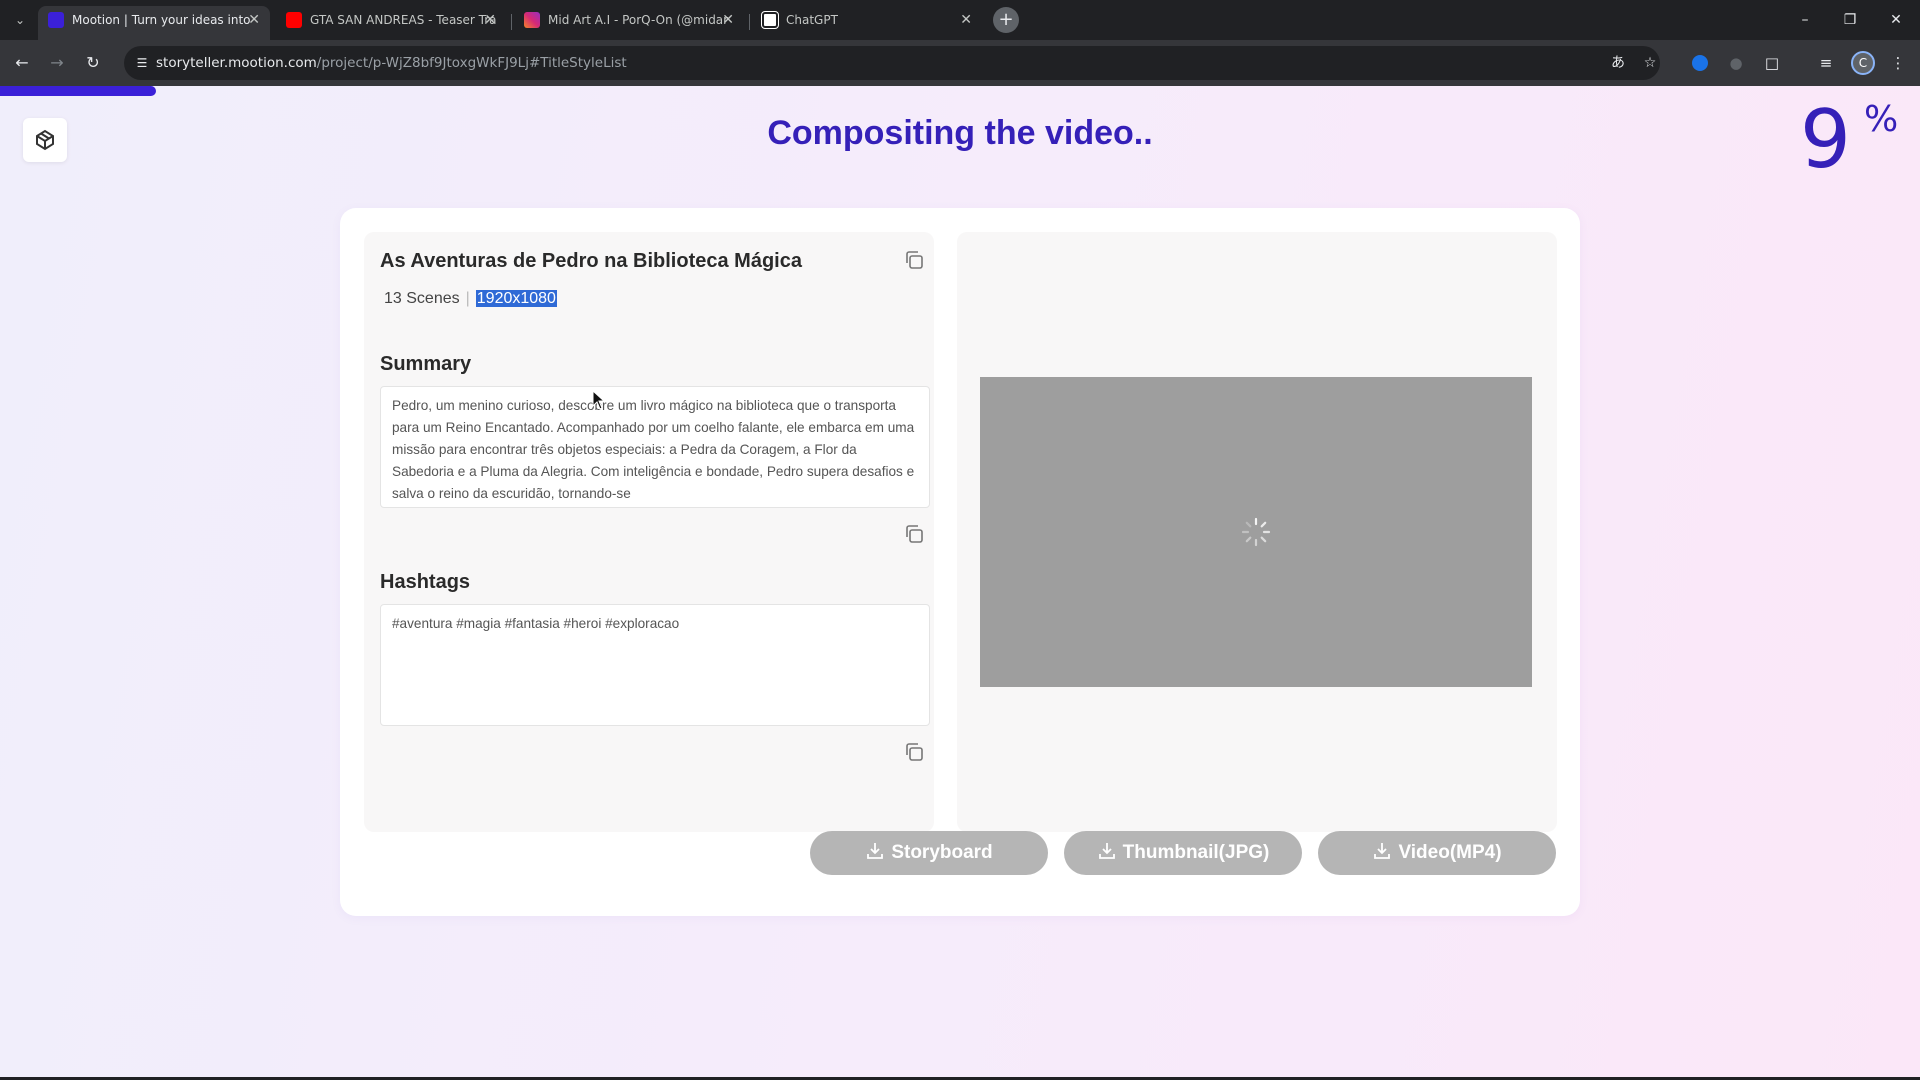  Describe the element at coordinates (1618, 63) in the screenshot. I see `translate-icon: あ` at that location.